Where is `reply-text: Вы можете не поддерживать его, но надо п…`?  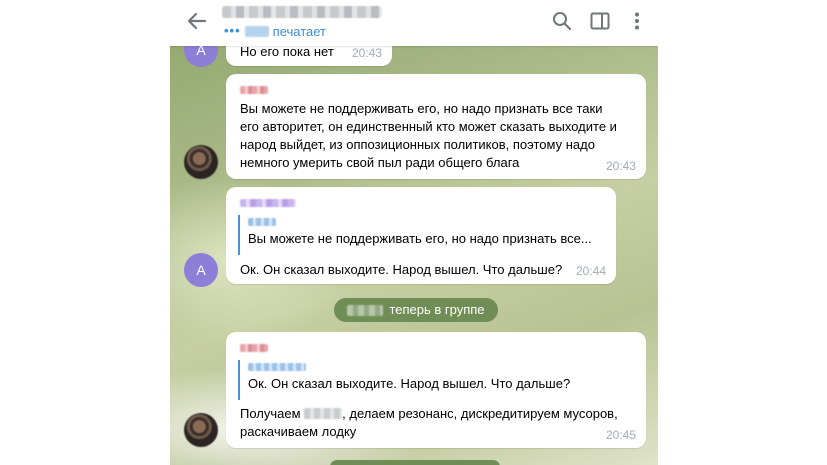
reply-text: Вы можете не поддерживать его, но надо п… is located at coordinates (420, 238).